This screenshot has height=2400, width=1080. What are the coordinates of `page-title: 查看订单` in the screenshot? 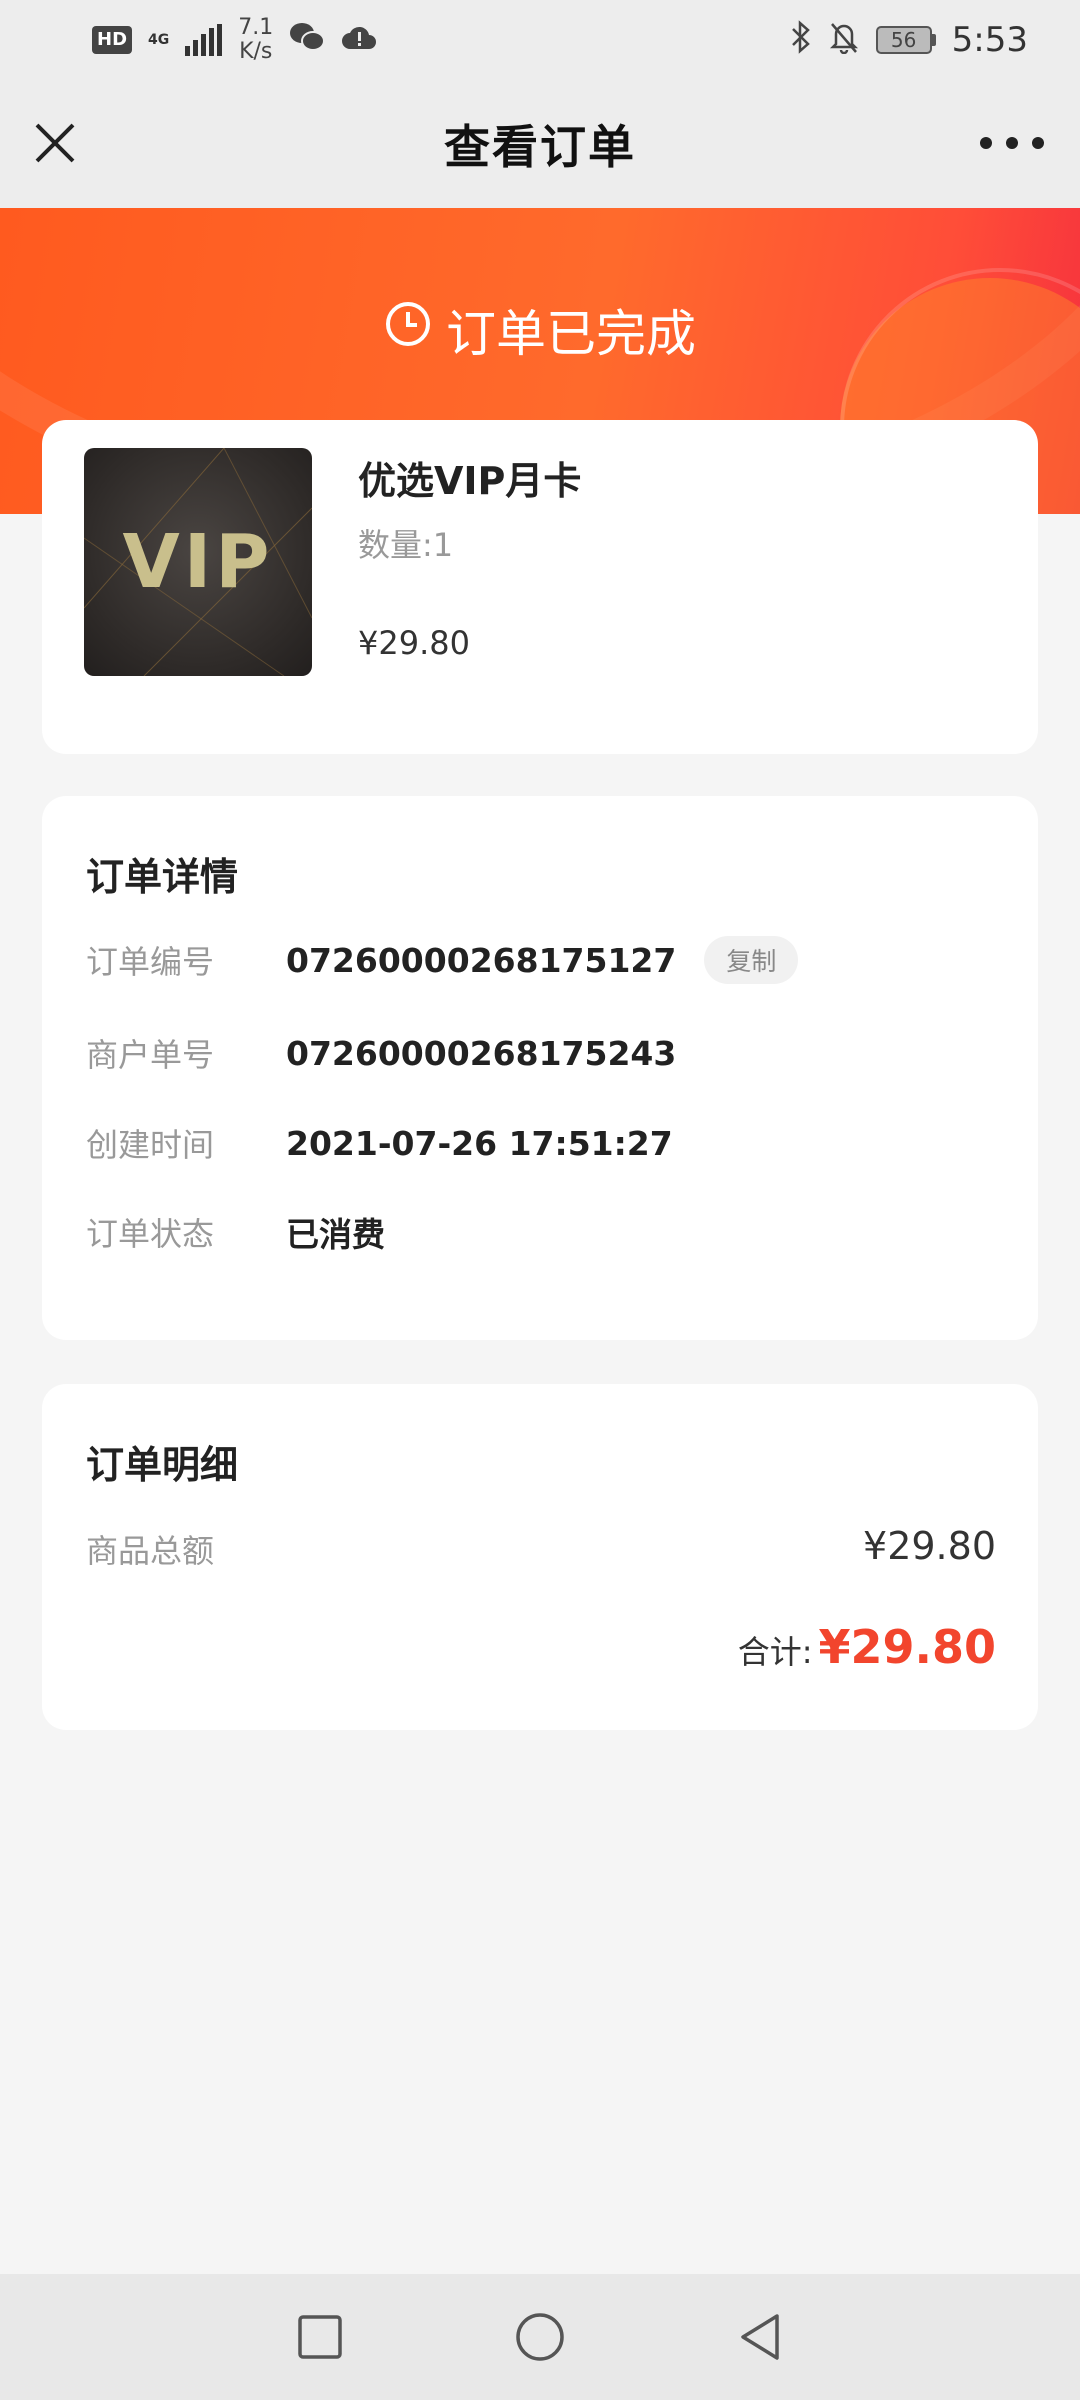 It's located at (540, 147).